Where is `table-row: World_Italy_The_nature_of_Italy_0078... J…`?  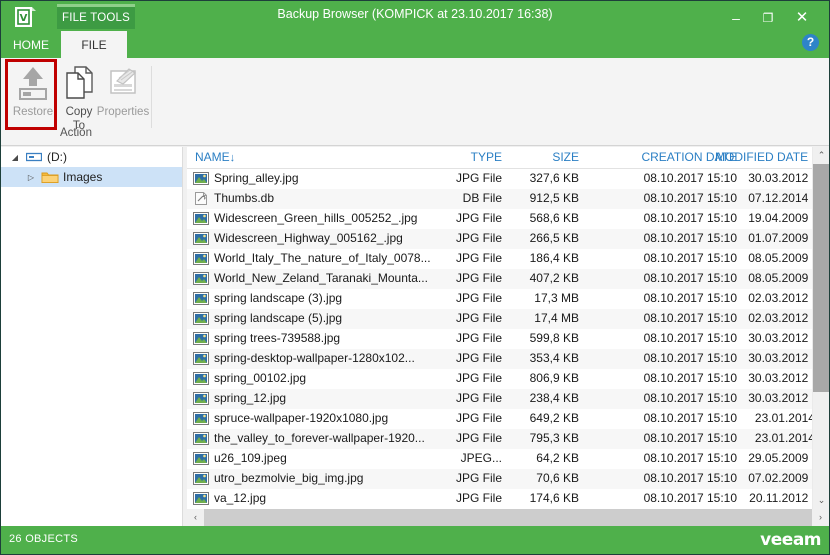
table-row: World_Italy_The_nature_of_Italy_0078... J… is located at coordinates (499, 259).